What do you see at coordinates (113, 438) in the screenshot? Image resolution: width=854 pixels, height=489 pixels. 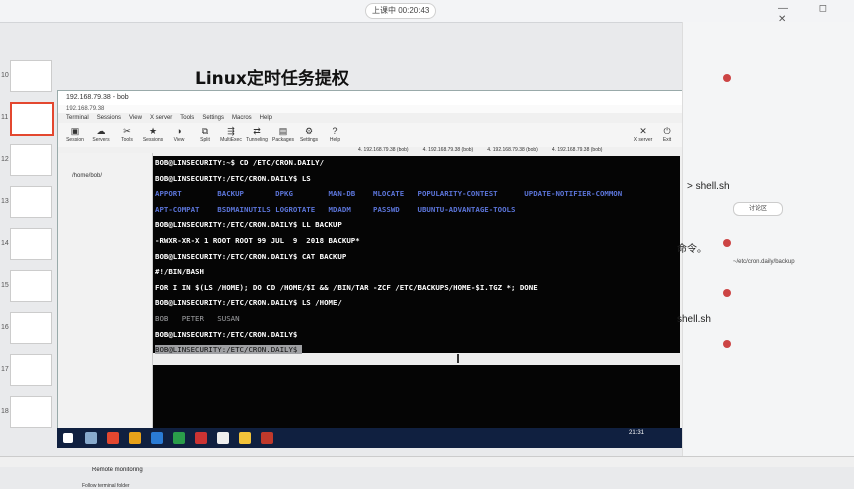 I see `xshell-taskbar-icon` at bounding box center [113, 438].